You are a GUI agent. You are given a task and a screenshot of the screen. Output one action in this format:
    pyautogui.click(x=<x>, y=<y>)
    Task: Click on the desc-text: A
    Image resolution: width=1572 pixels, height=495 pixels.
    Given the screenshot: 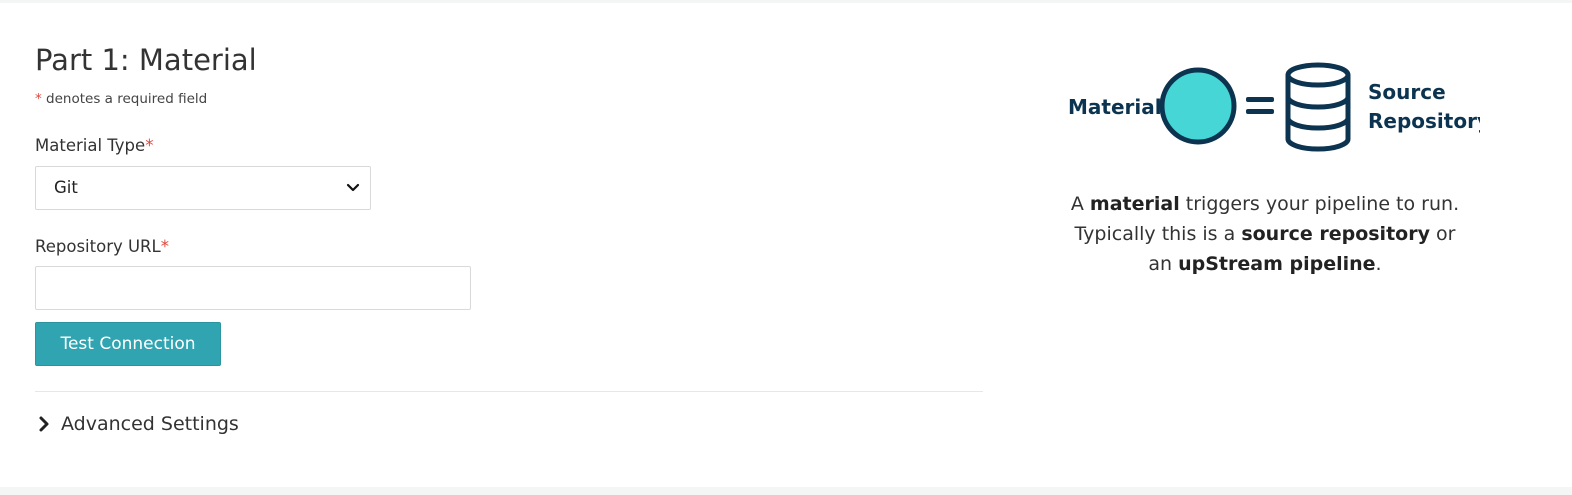 What is the action you would take?
    pyautogui.click(x=1080, y=204)
    